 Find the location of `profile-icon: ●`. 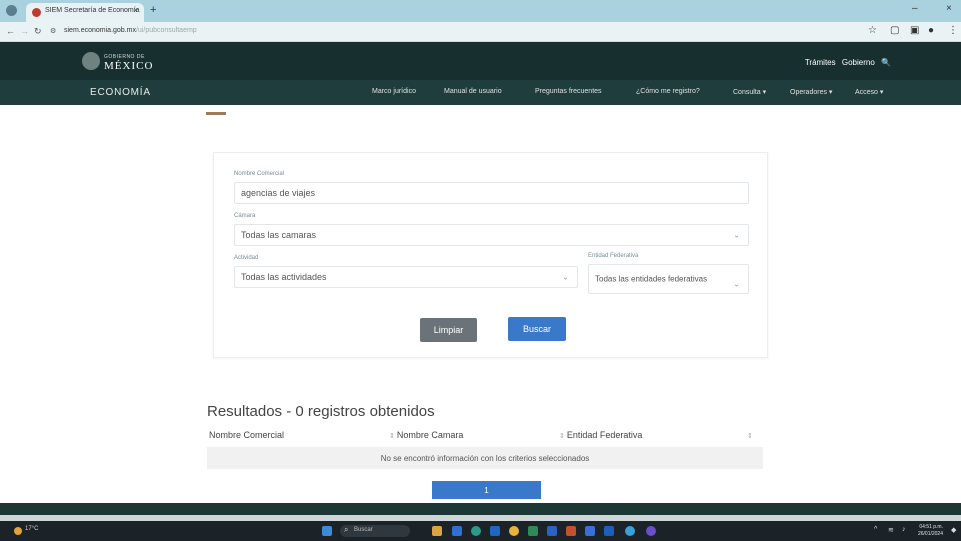

profile-icon: ● is located at coordinates (931, 30).